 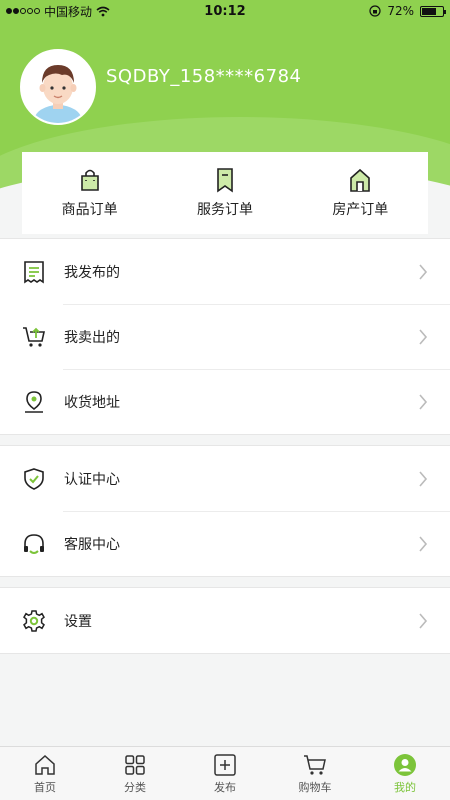 I want to click on shopping-bag-icon, so click(x=89, y=180).